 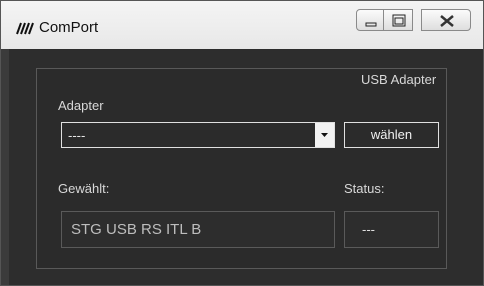 What do you see at coordinates (69, 27) in the screenshot?
I see `window-title: ComPort` at bounding box center [69, 27].